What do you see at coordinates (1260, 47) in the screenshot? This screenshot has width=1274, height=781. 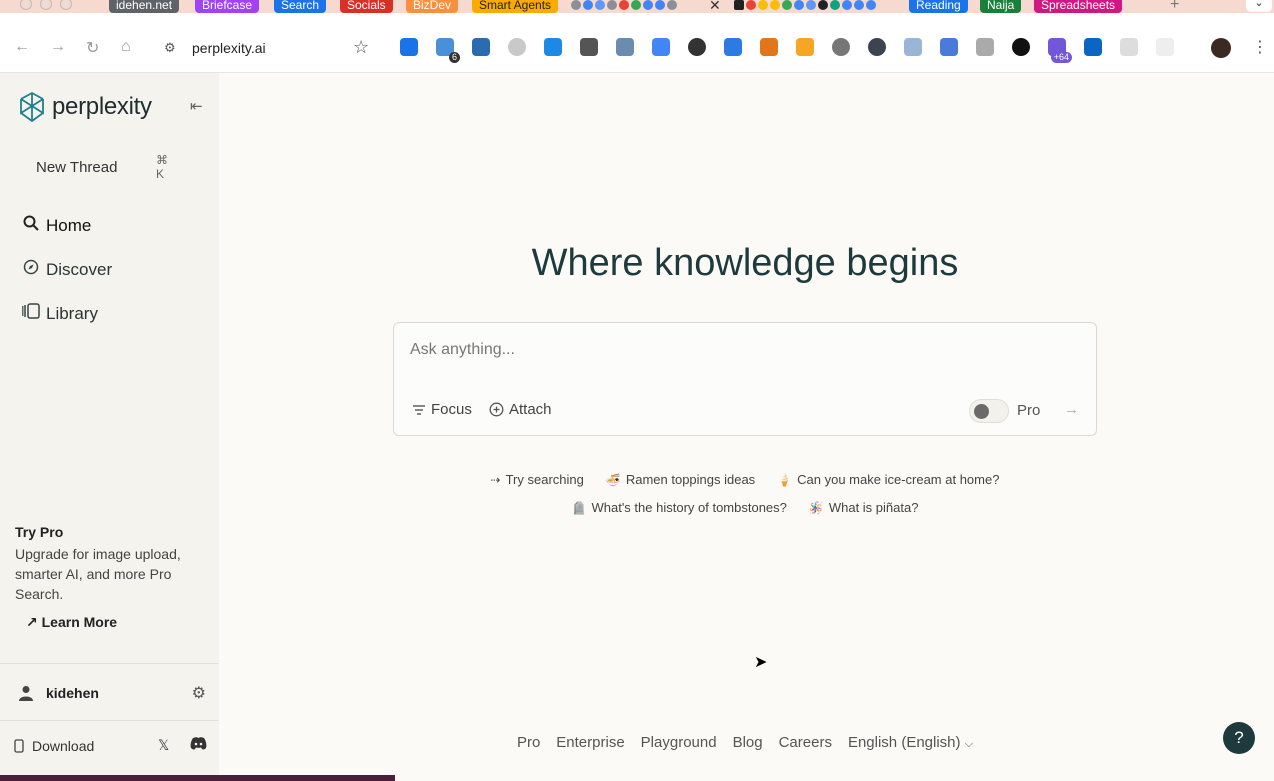 I see `browser-menu-icon: ⋮` at bounding box center [1260, 47].